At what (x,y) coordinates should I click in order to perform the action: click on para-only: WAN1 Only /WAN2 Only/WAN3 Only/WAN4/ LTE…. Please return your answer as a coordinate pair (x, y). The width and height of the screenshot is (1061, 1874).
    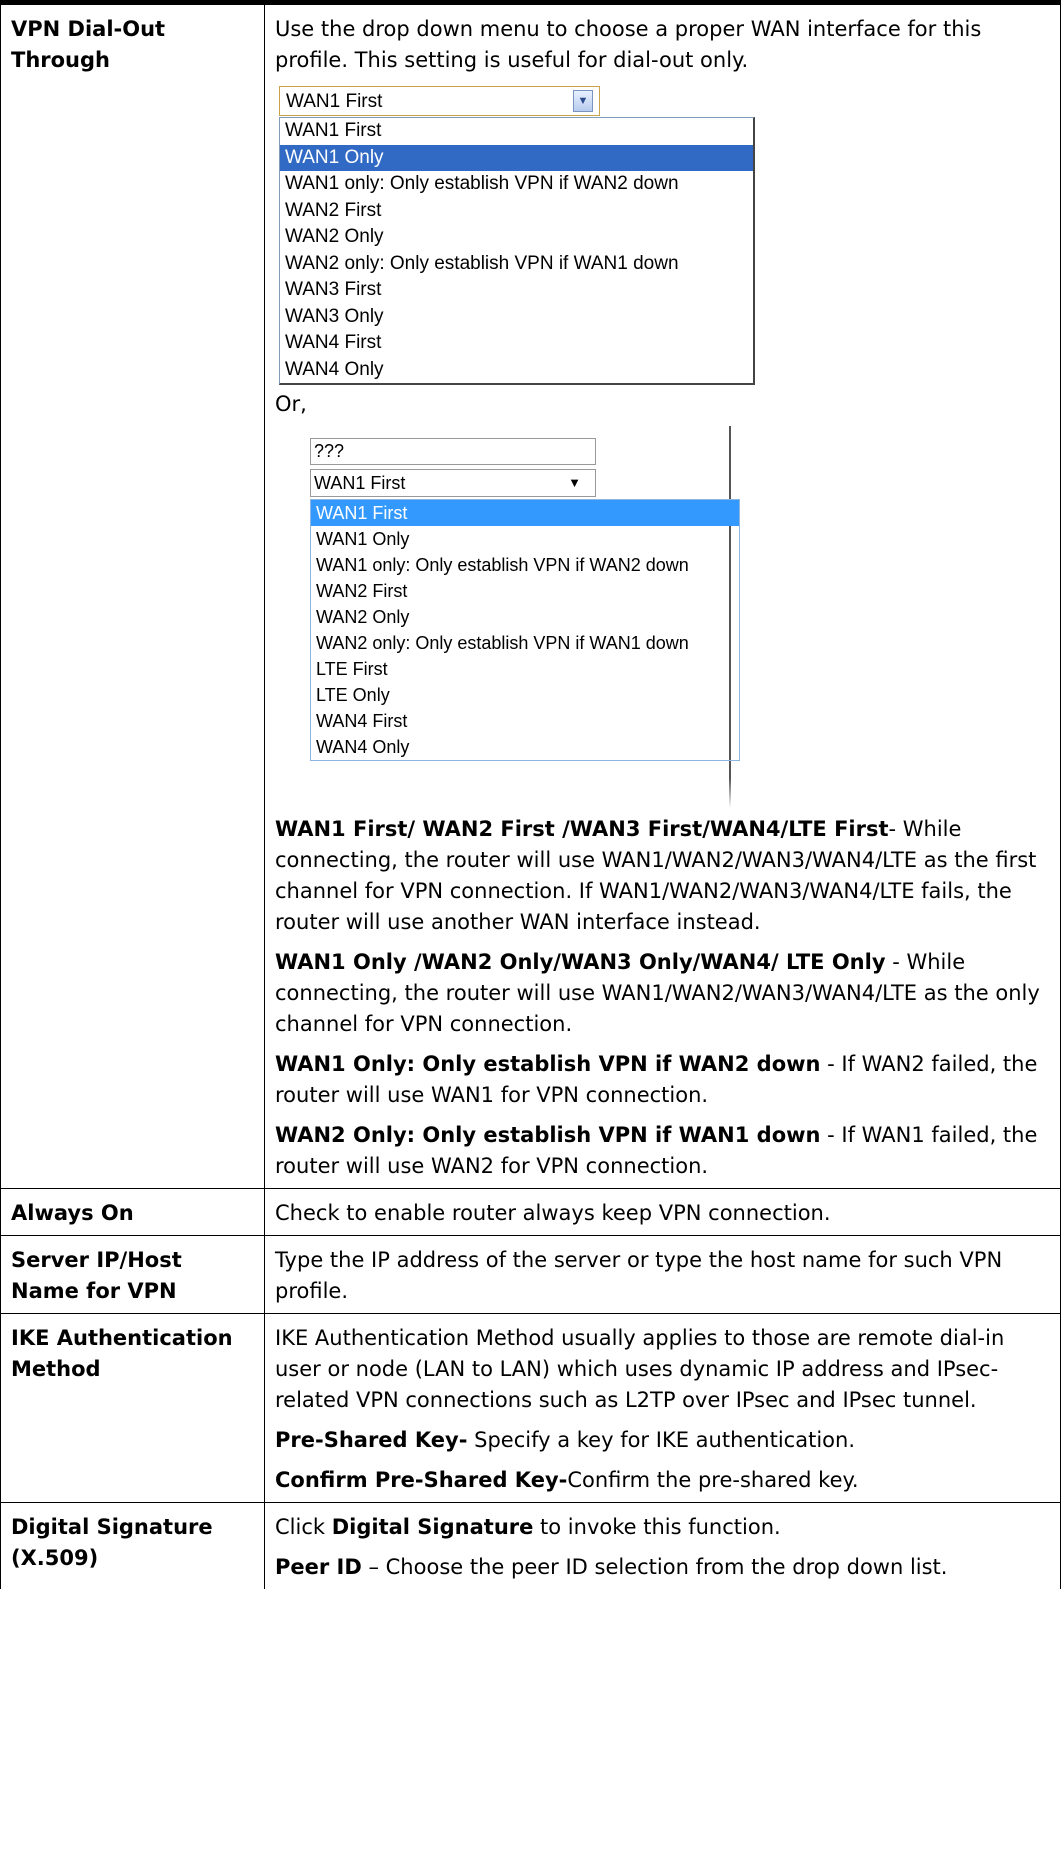
    Looking at the image, I should click on (661, 993).